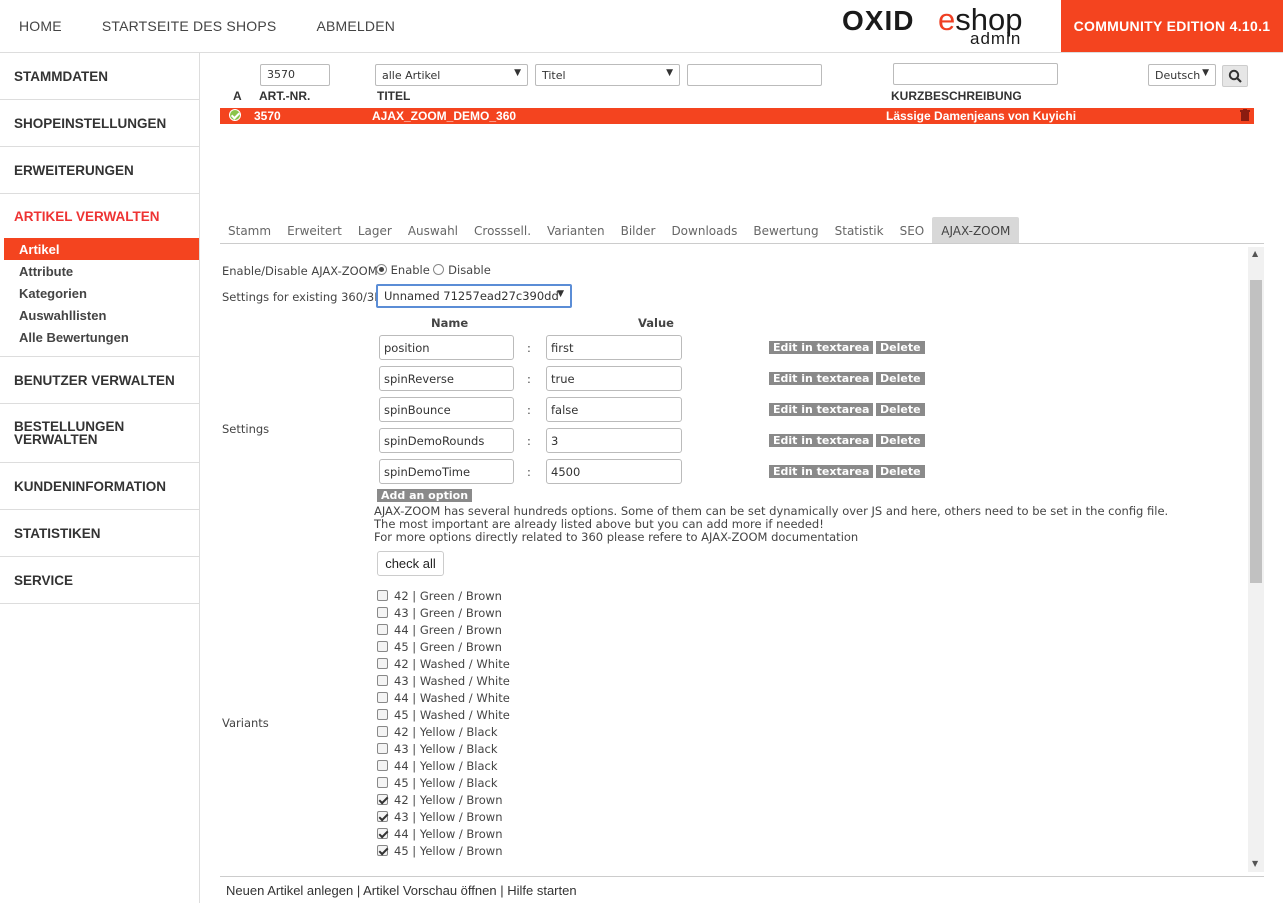  What do you see at coordinates (502, 230) in the screenshot?
I see `tab-crosssell: Crosssell.` at bounding box center [502, 230].